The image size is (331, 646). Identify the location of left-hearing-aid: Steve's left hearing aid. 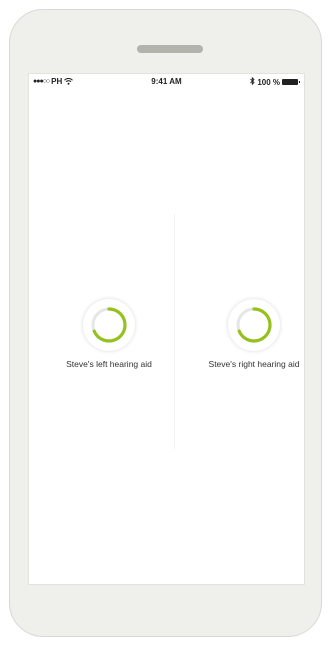
(109, 334).